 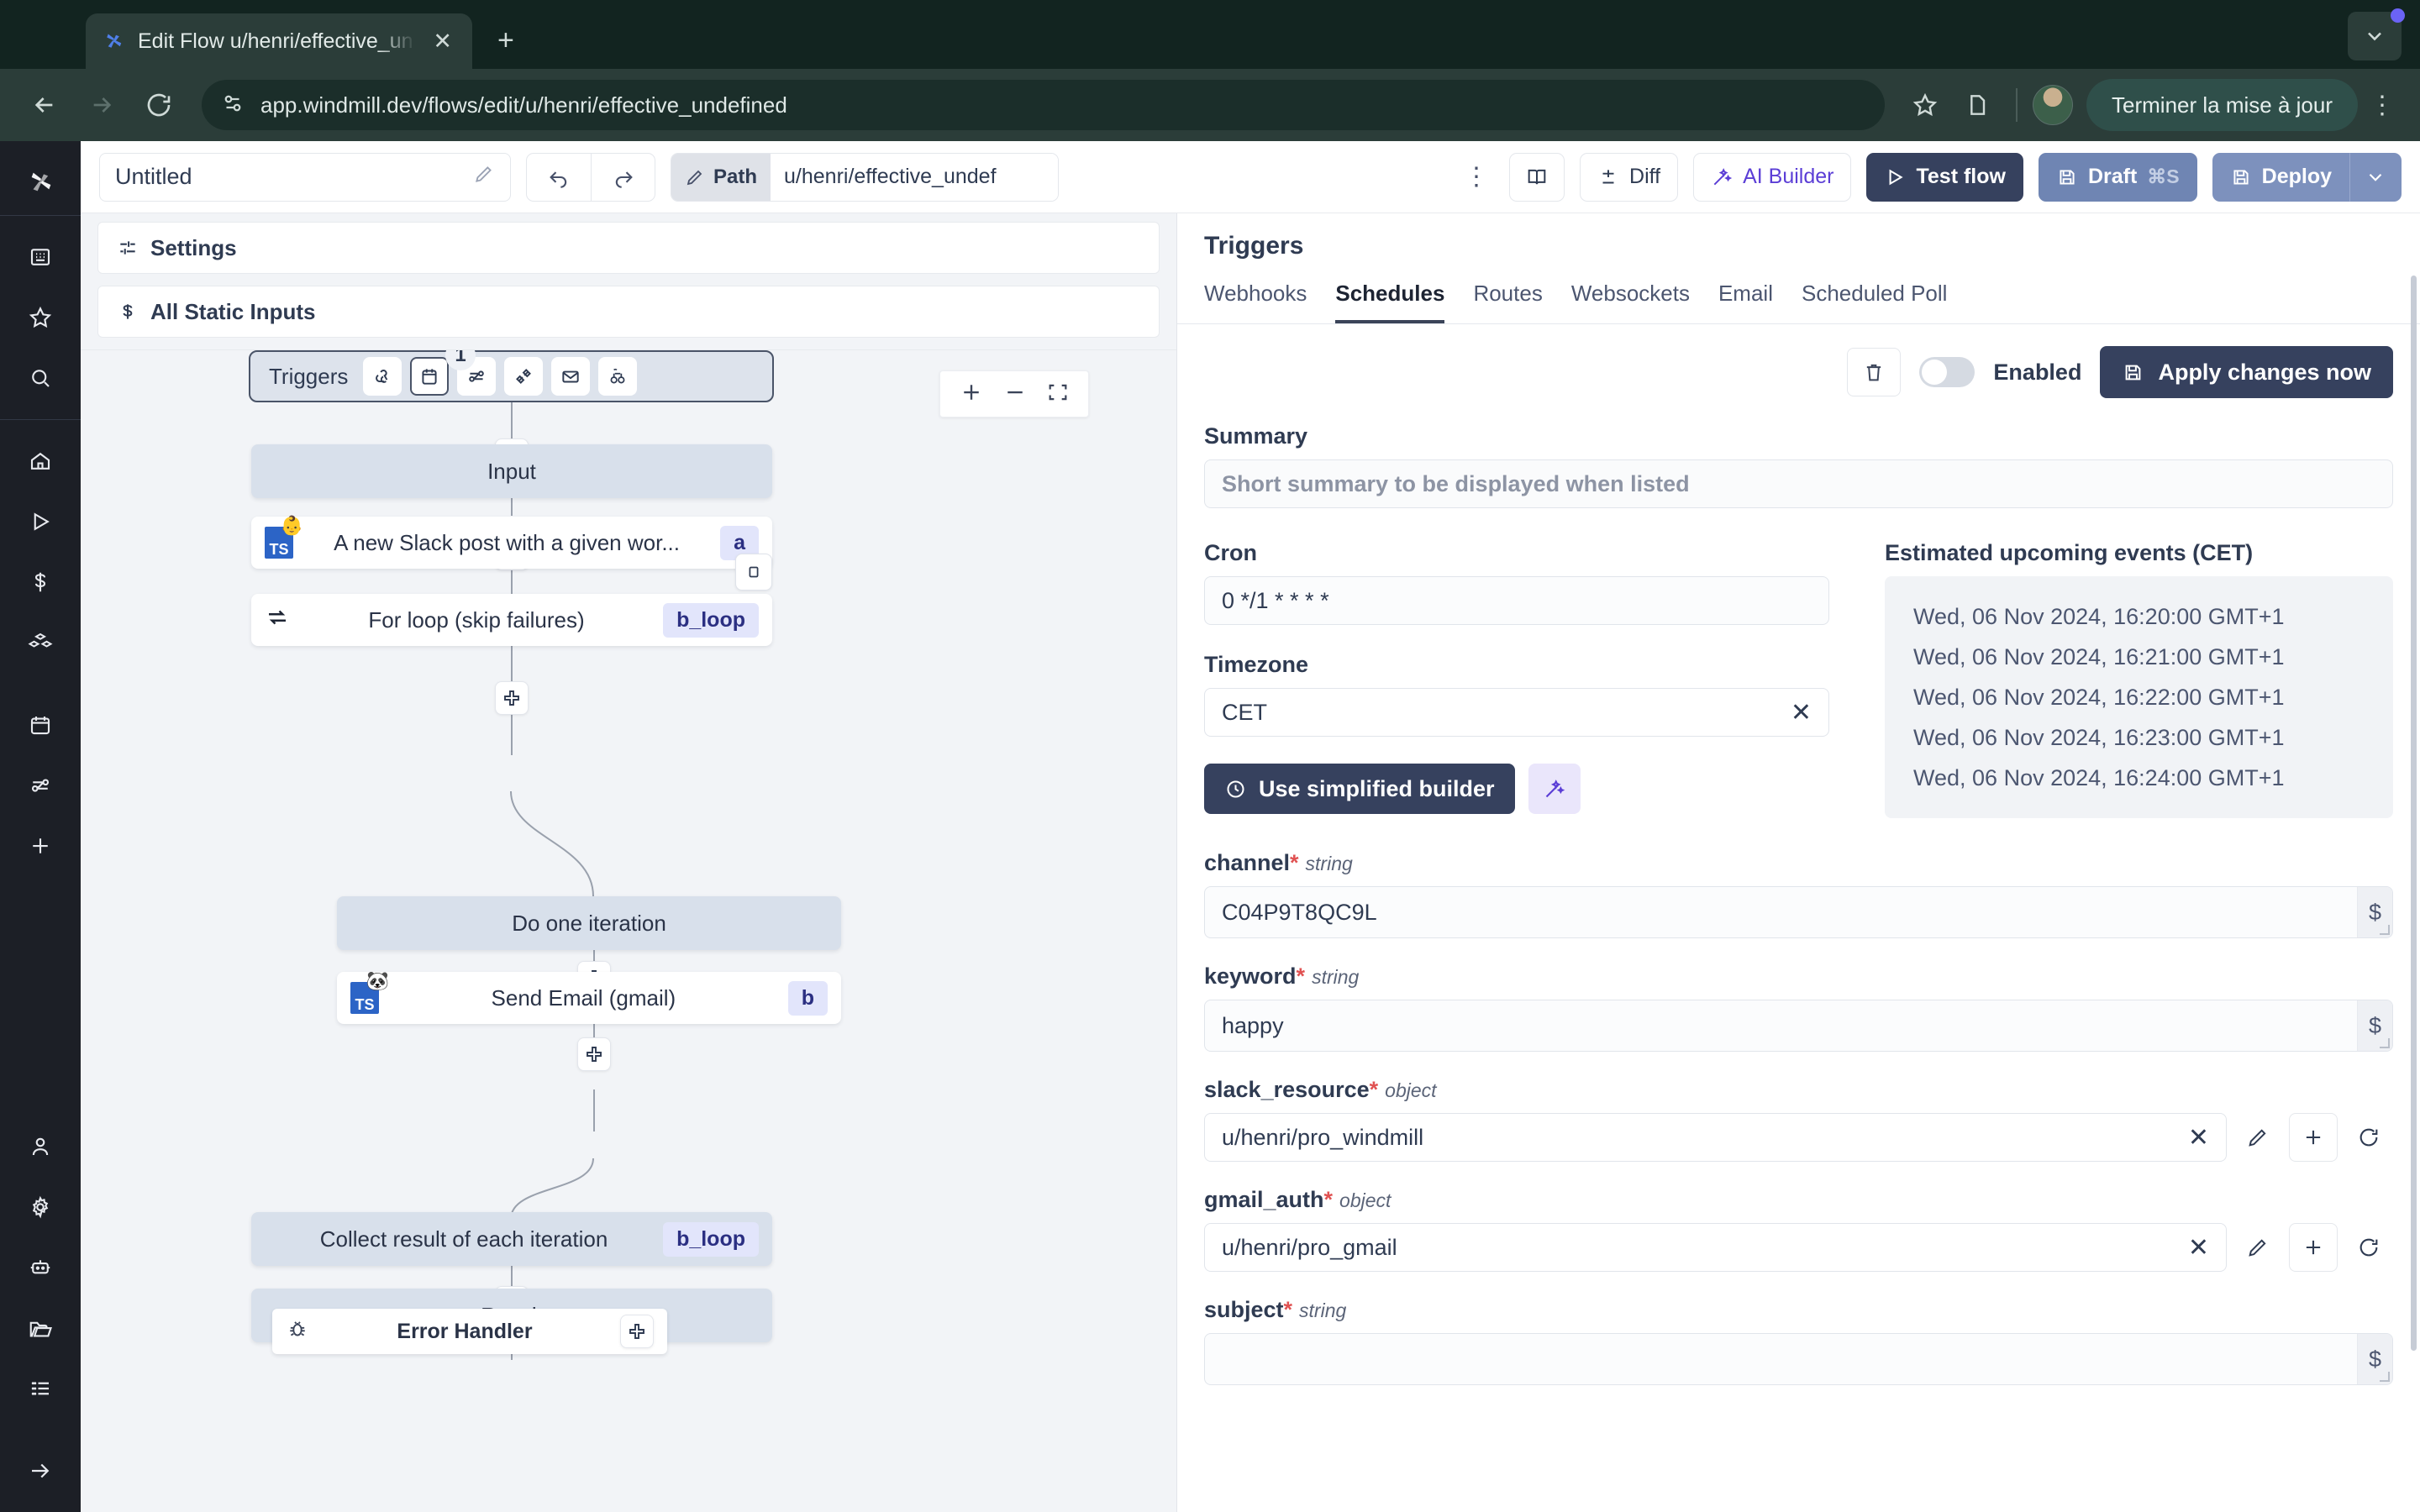 What do you see at coordinates (628, 248) in the screenshot?
I see `settings-accordion: Settings` at bounding box center [628, 248].